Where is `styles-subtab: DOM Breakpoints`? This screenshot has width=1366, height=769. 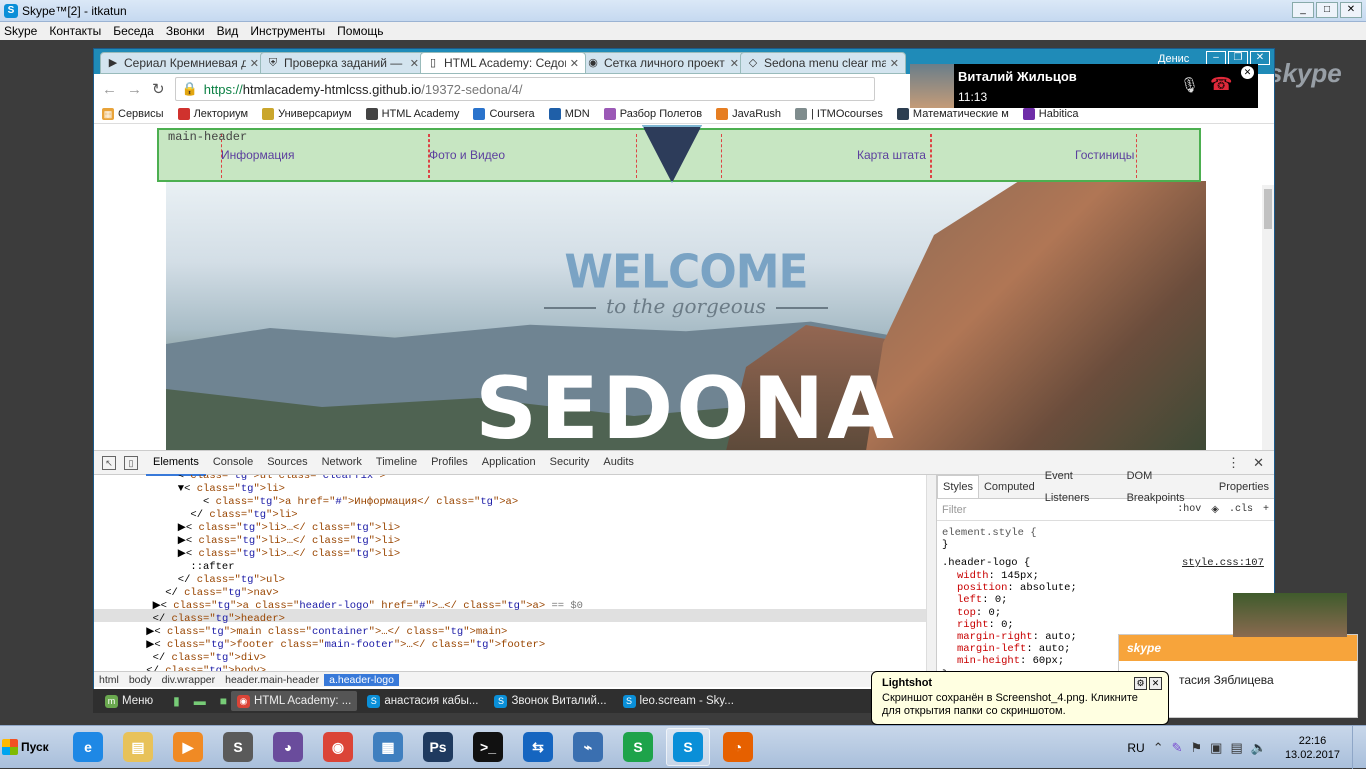 styles-subtab: DOM Breakpoints is located at coordinates (1168, 487).